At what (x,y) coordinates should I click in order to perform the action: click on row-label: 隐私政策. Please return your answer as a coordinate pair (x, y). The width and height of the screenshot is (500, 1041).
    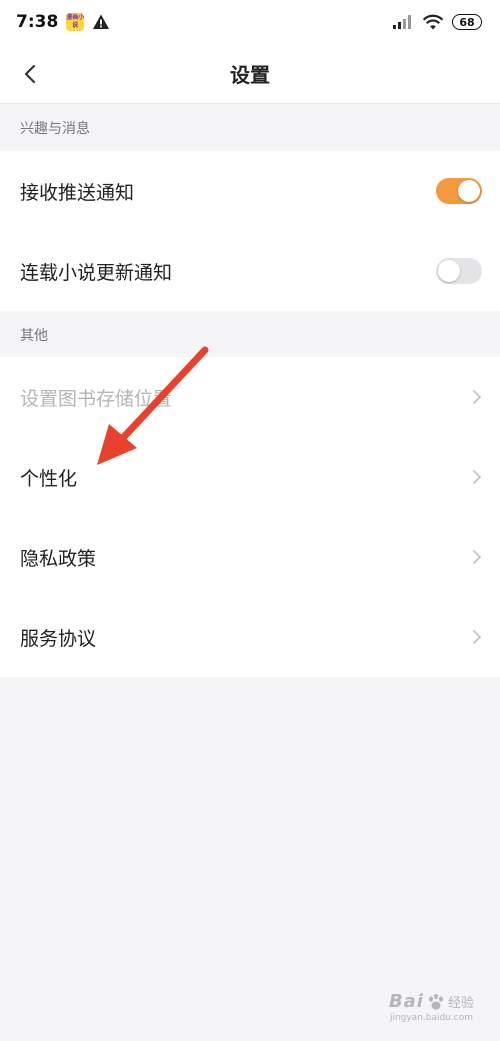
    Looking at the image, I should click on (58, 558).